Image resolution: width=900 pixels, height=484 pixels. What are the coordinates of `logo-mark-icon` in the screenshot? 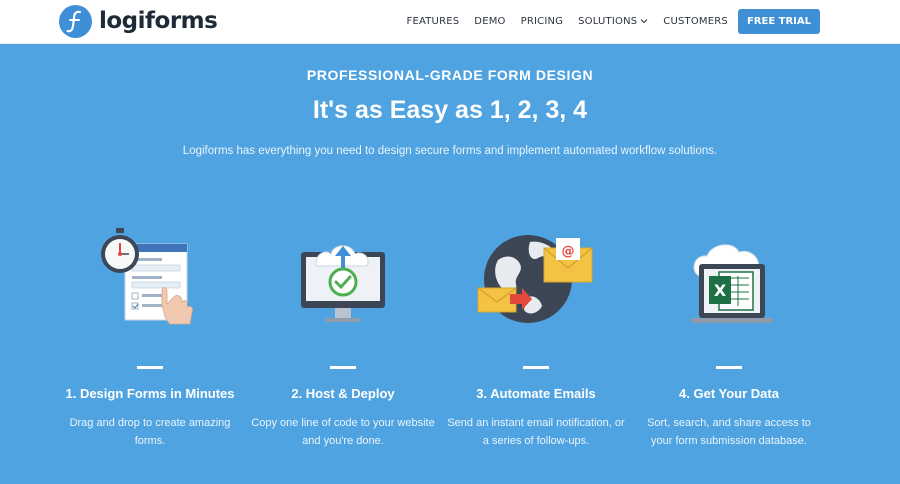 It's located at (75, 21).